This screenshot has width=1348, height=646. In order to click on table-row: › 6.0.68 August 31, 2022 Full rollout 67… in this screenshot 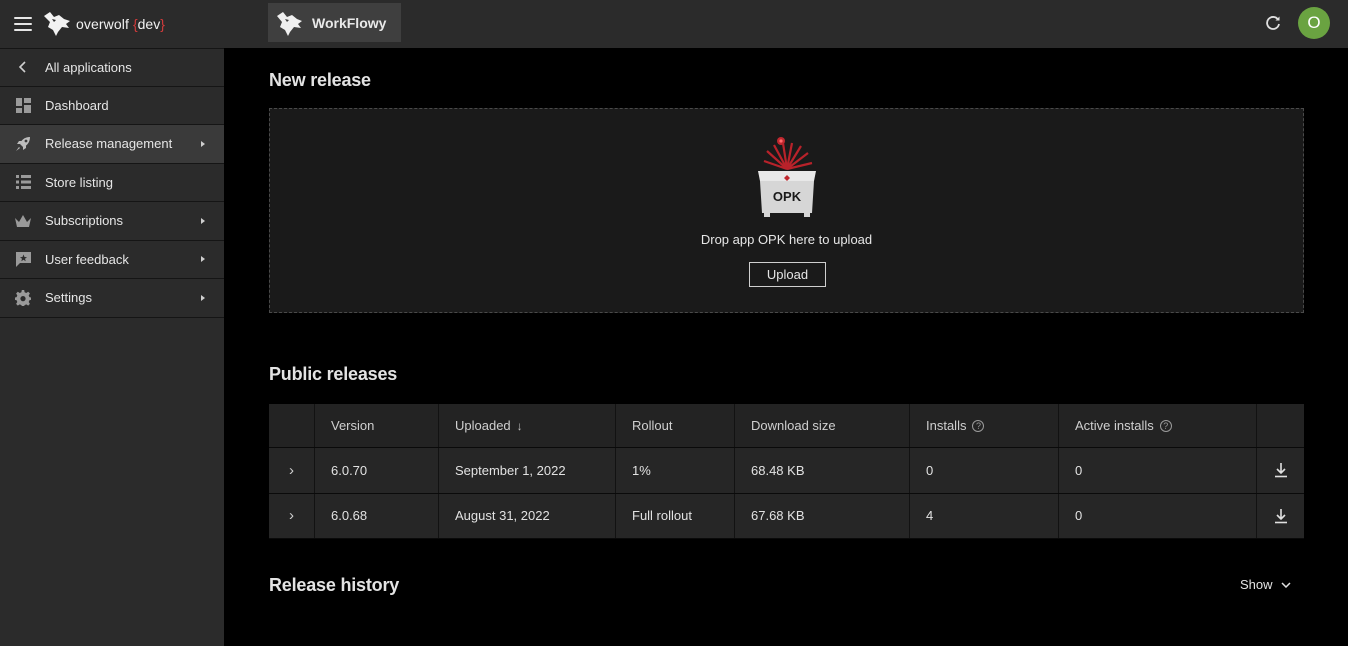, I will do `click(786, 516)`.